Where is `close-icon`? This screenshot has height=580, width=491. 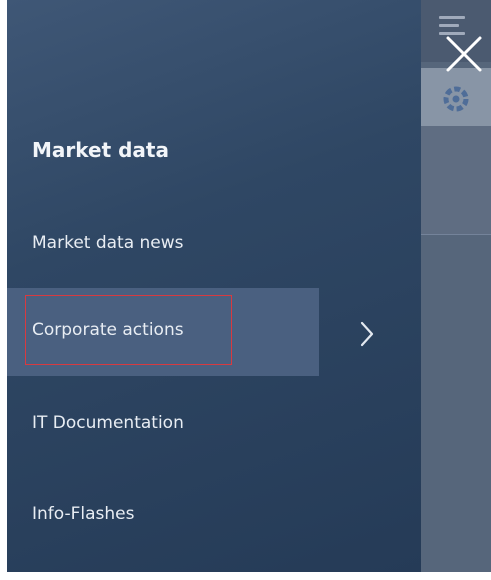 close-icon is located at coordinates (464, 54).